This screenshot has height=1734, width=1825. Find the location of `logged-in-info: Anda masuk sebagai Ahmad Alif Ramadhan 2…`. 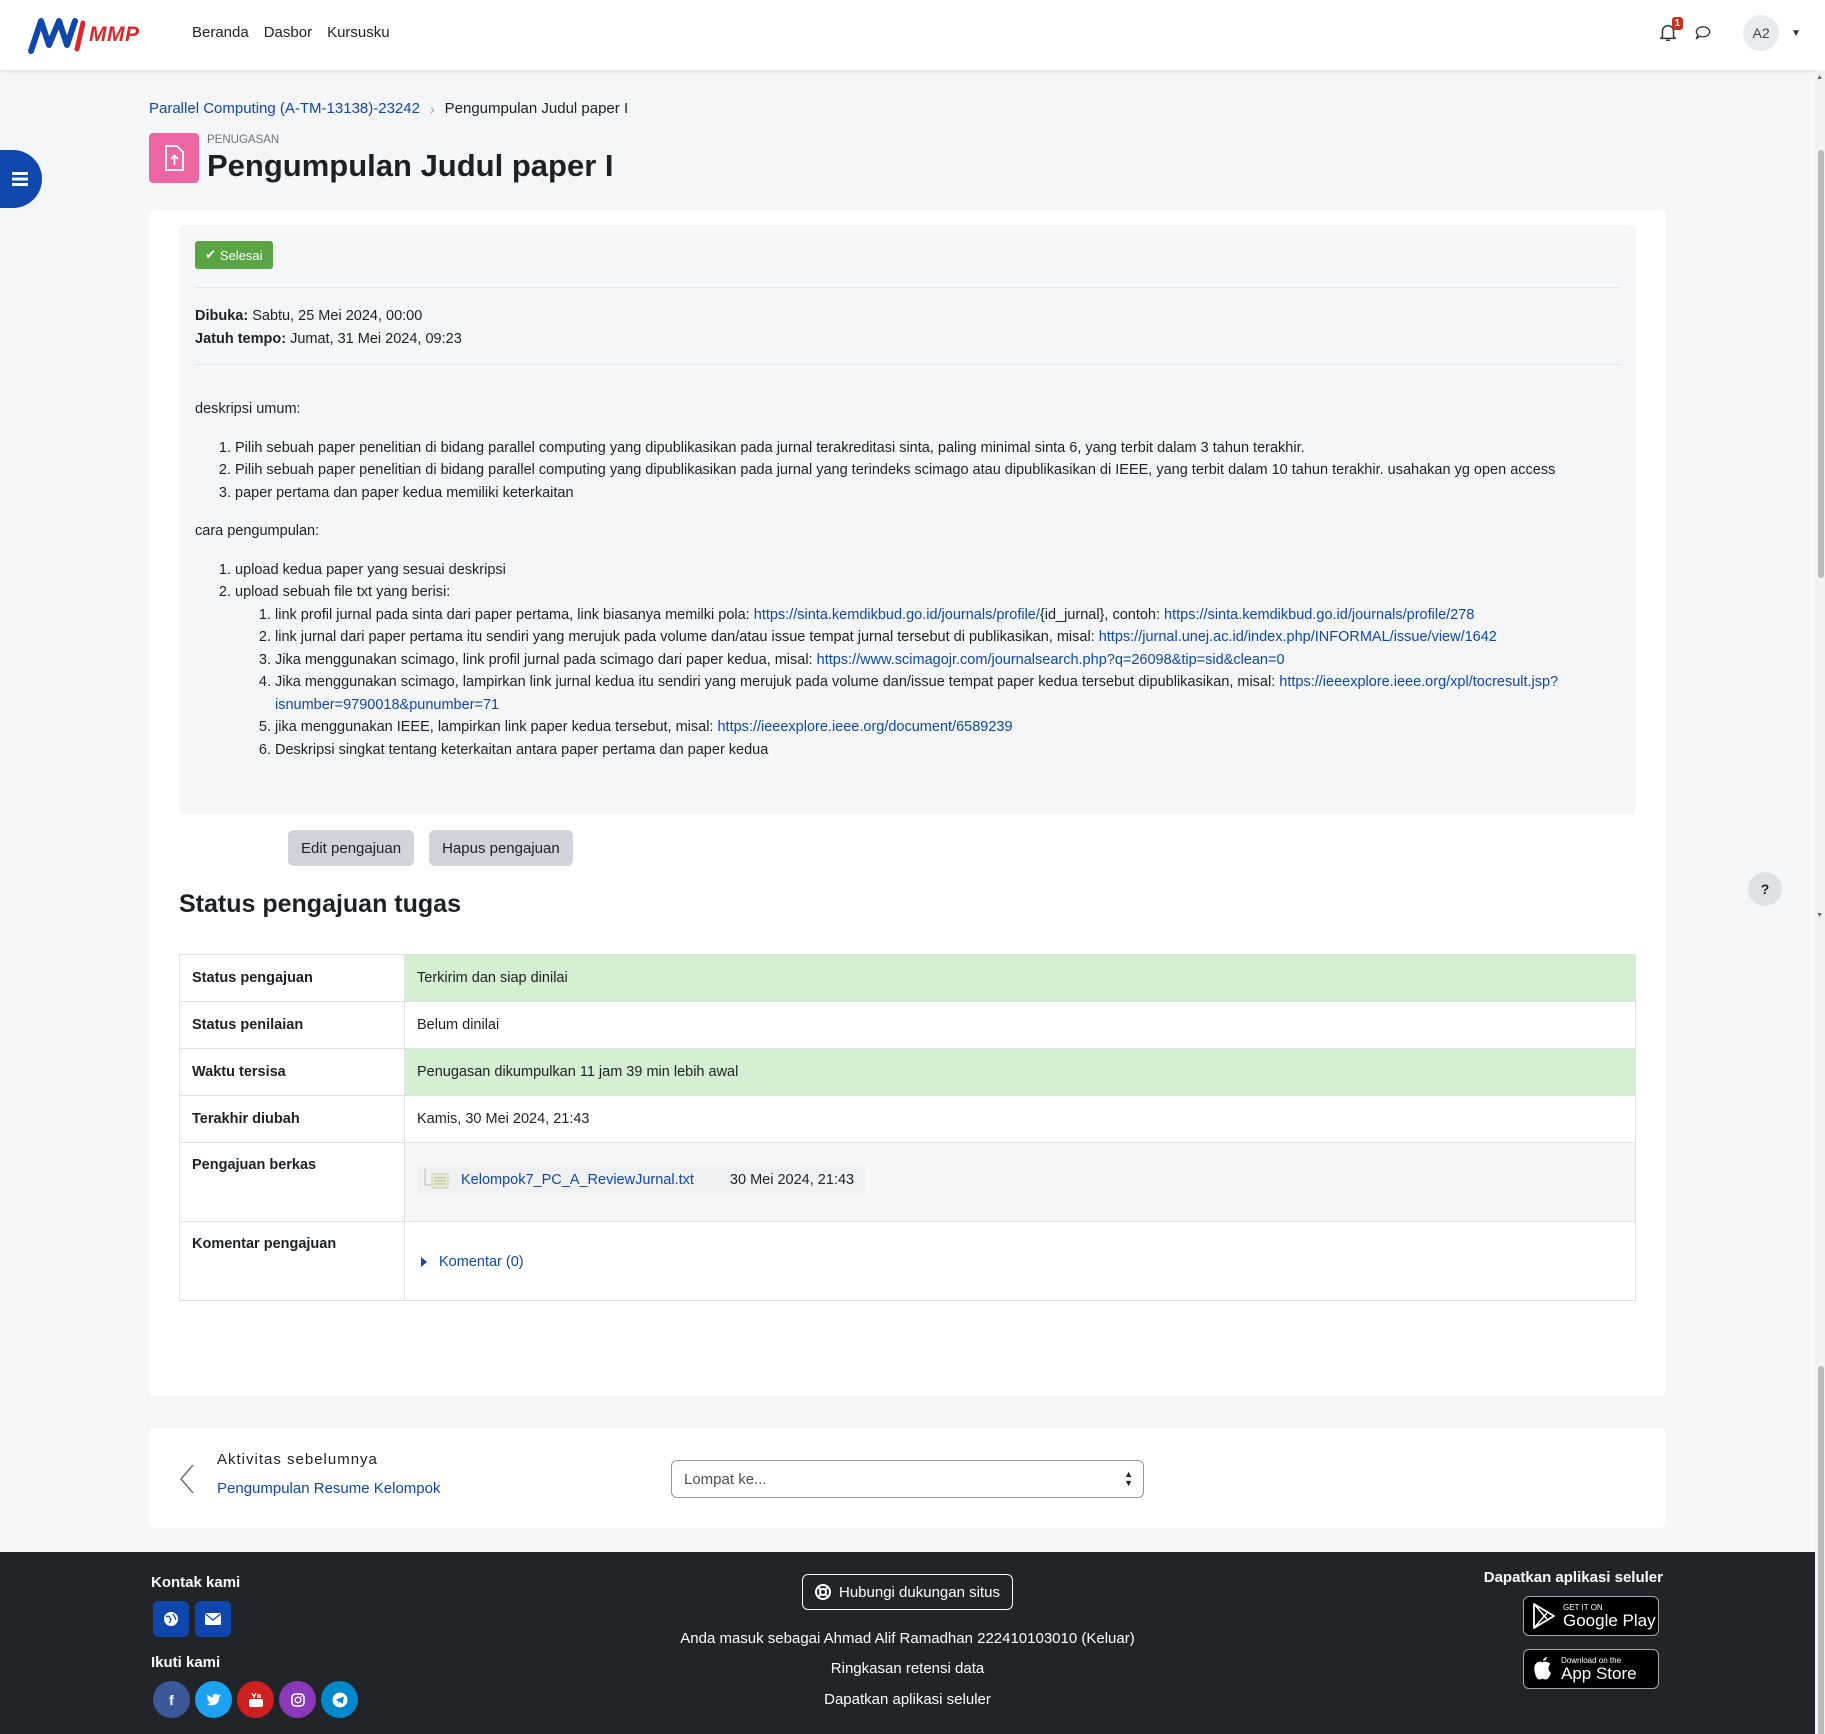

logged-in-info: Anda masuk sebagai Ahmad Alif Ramadhan 2… is located at coordinates (907, 1638).